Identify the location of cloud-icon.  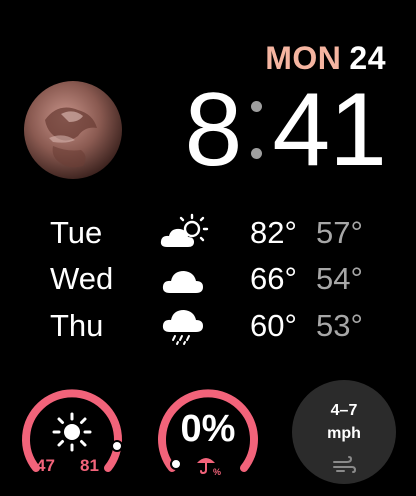
(182, 282).